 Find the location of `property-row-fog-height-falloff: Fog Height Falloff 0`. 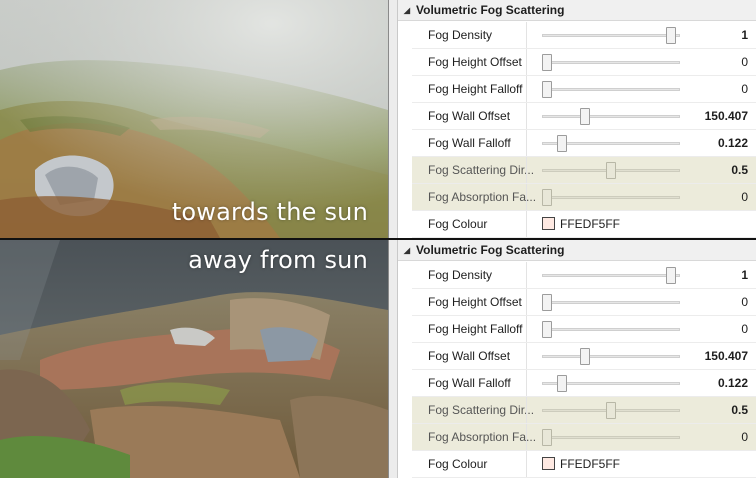

property-row-fog-height-falloff: Fog Height Falloff 0 is located at coordinates (584, 89).